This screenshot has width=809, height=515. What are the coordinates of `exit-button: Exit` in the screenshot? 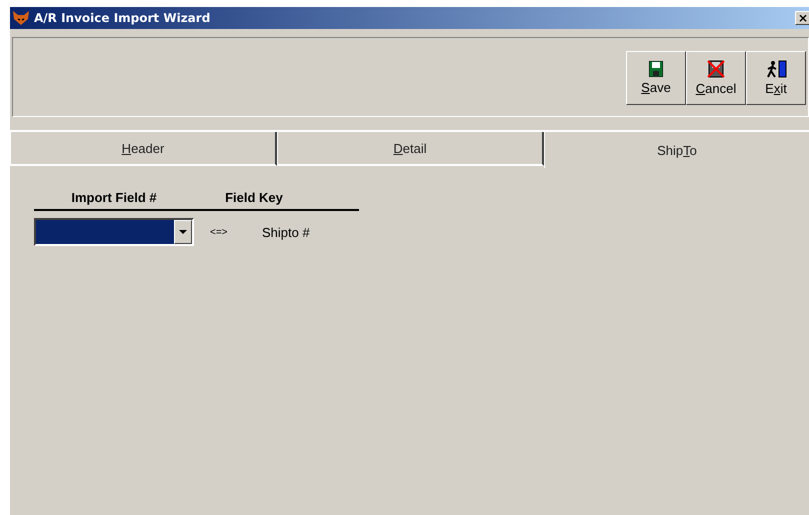 It's located at (776, 78).